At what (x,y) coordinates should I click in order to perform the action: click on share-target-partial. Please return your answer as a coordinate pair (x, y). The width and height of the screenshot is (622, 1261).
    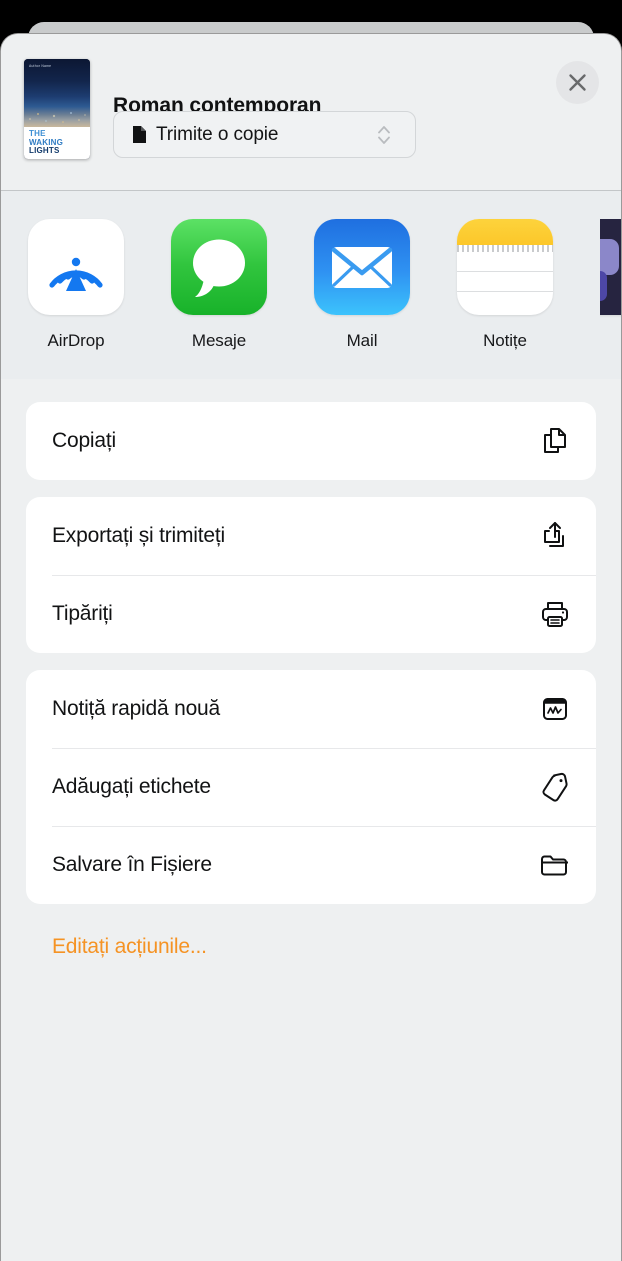
    Looking at the image, I should click on (610, 299).